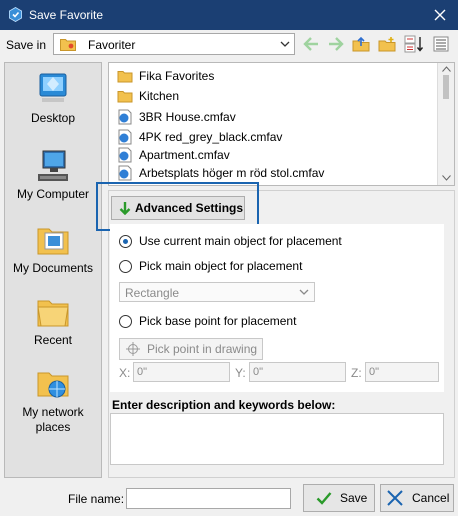  What do you see at coordinates (53, 313) in the screenshot?
I see `recent-folder-icon` at bounding box center [53, 313].